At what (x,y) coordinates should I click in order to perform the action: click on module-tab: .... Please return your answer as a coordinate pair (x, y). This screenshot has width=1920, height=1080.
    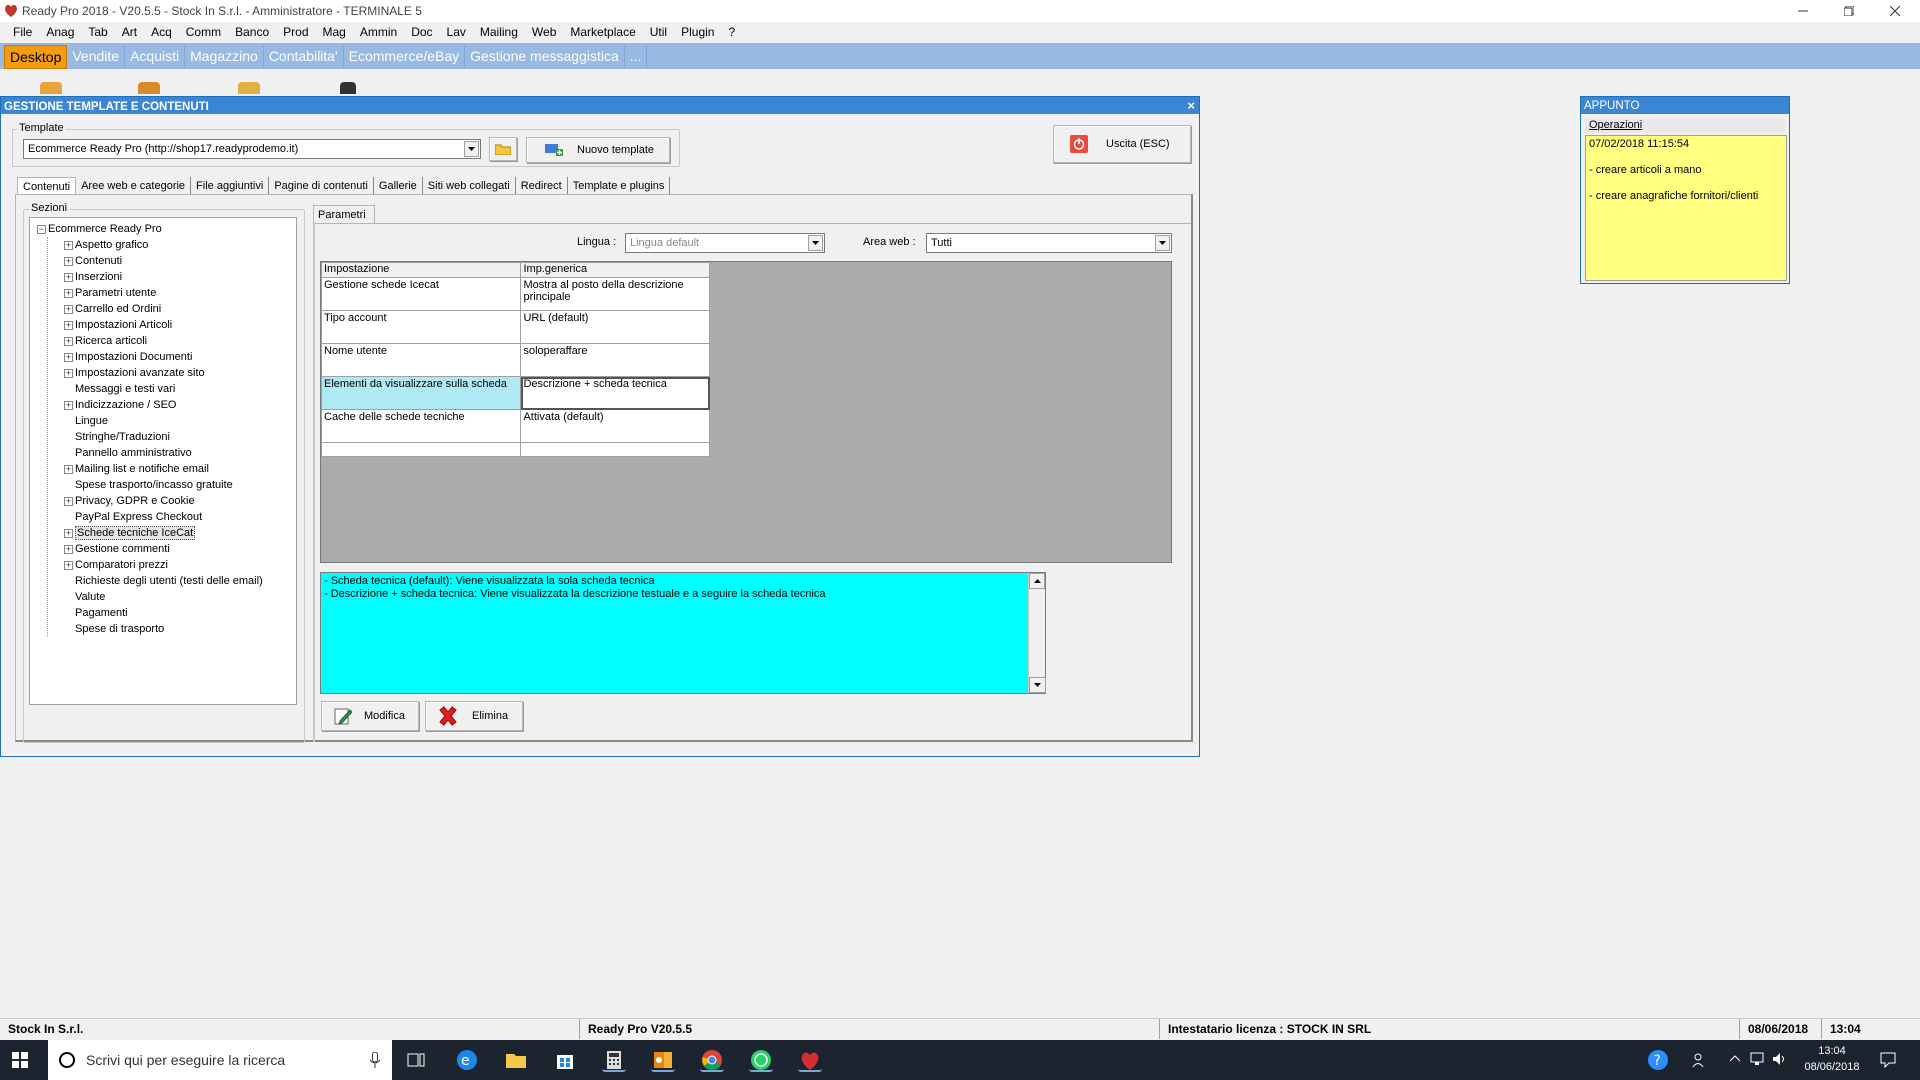
    Looking at the image, I should click on (636, 57).